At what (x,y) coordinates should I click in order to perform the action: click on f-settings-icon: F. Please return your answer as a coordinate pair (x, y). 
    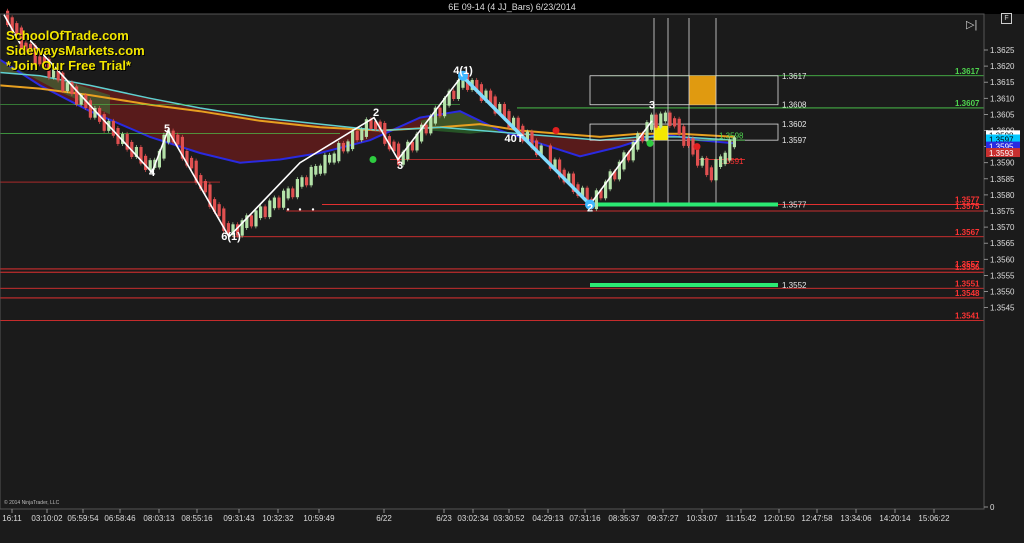
    Looking at the image, I should click on (1006, 18).